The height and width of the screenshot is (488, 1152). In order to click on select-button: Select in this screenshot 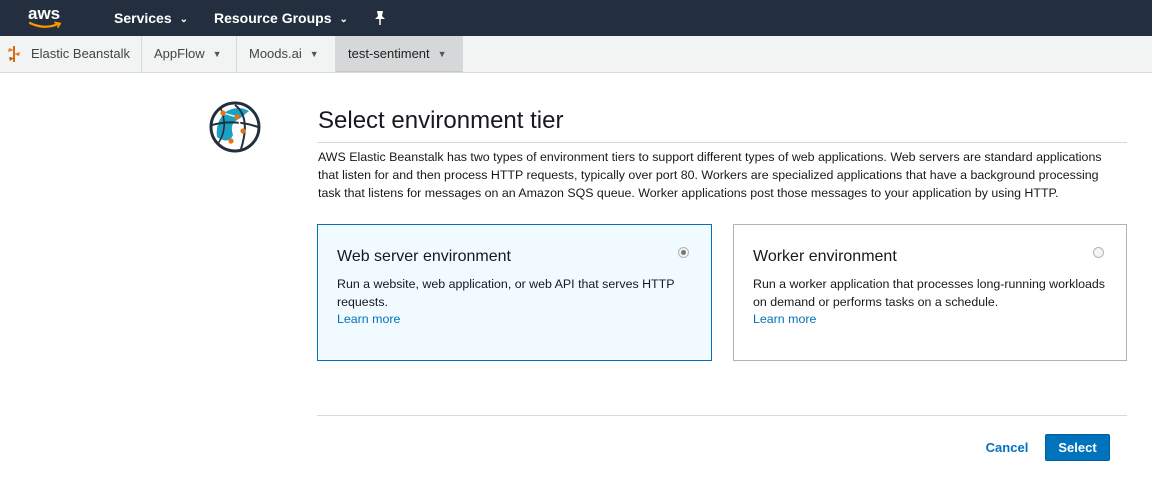, I will do `click(1077, 447)`.